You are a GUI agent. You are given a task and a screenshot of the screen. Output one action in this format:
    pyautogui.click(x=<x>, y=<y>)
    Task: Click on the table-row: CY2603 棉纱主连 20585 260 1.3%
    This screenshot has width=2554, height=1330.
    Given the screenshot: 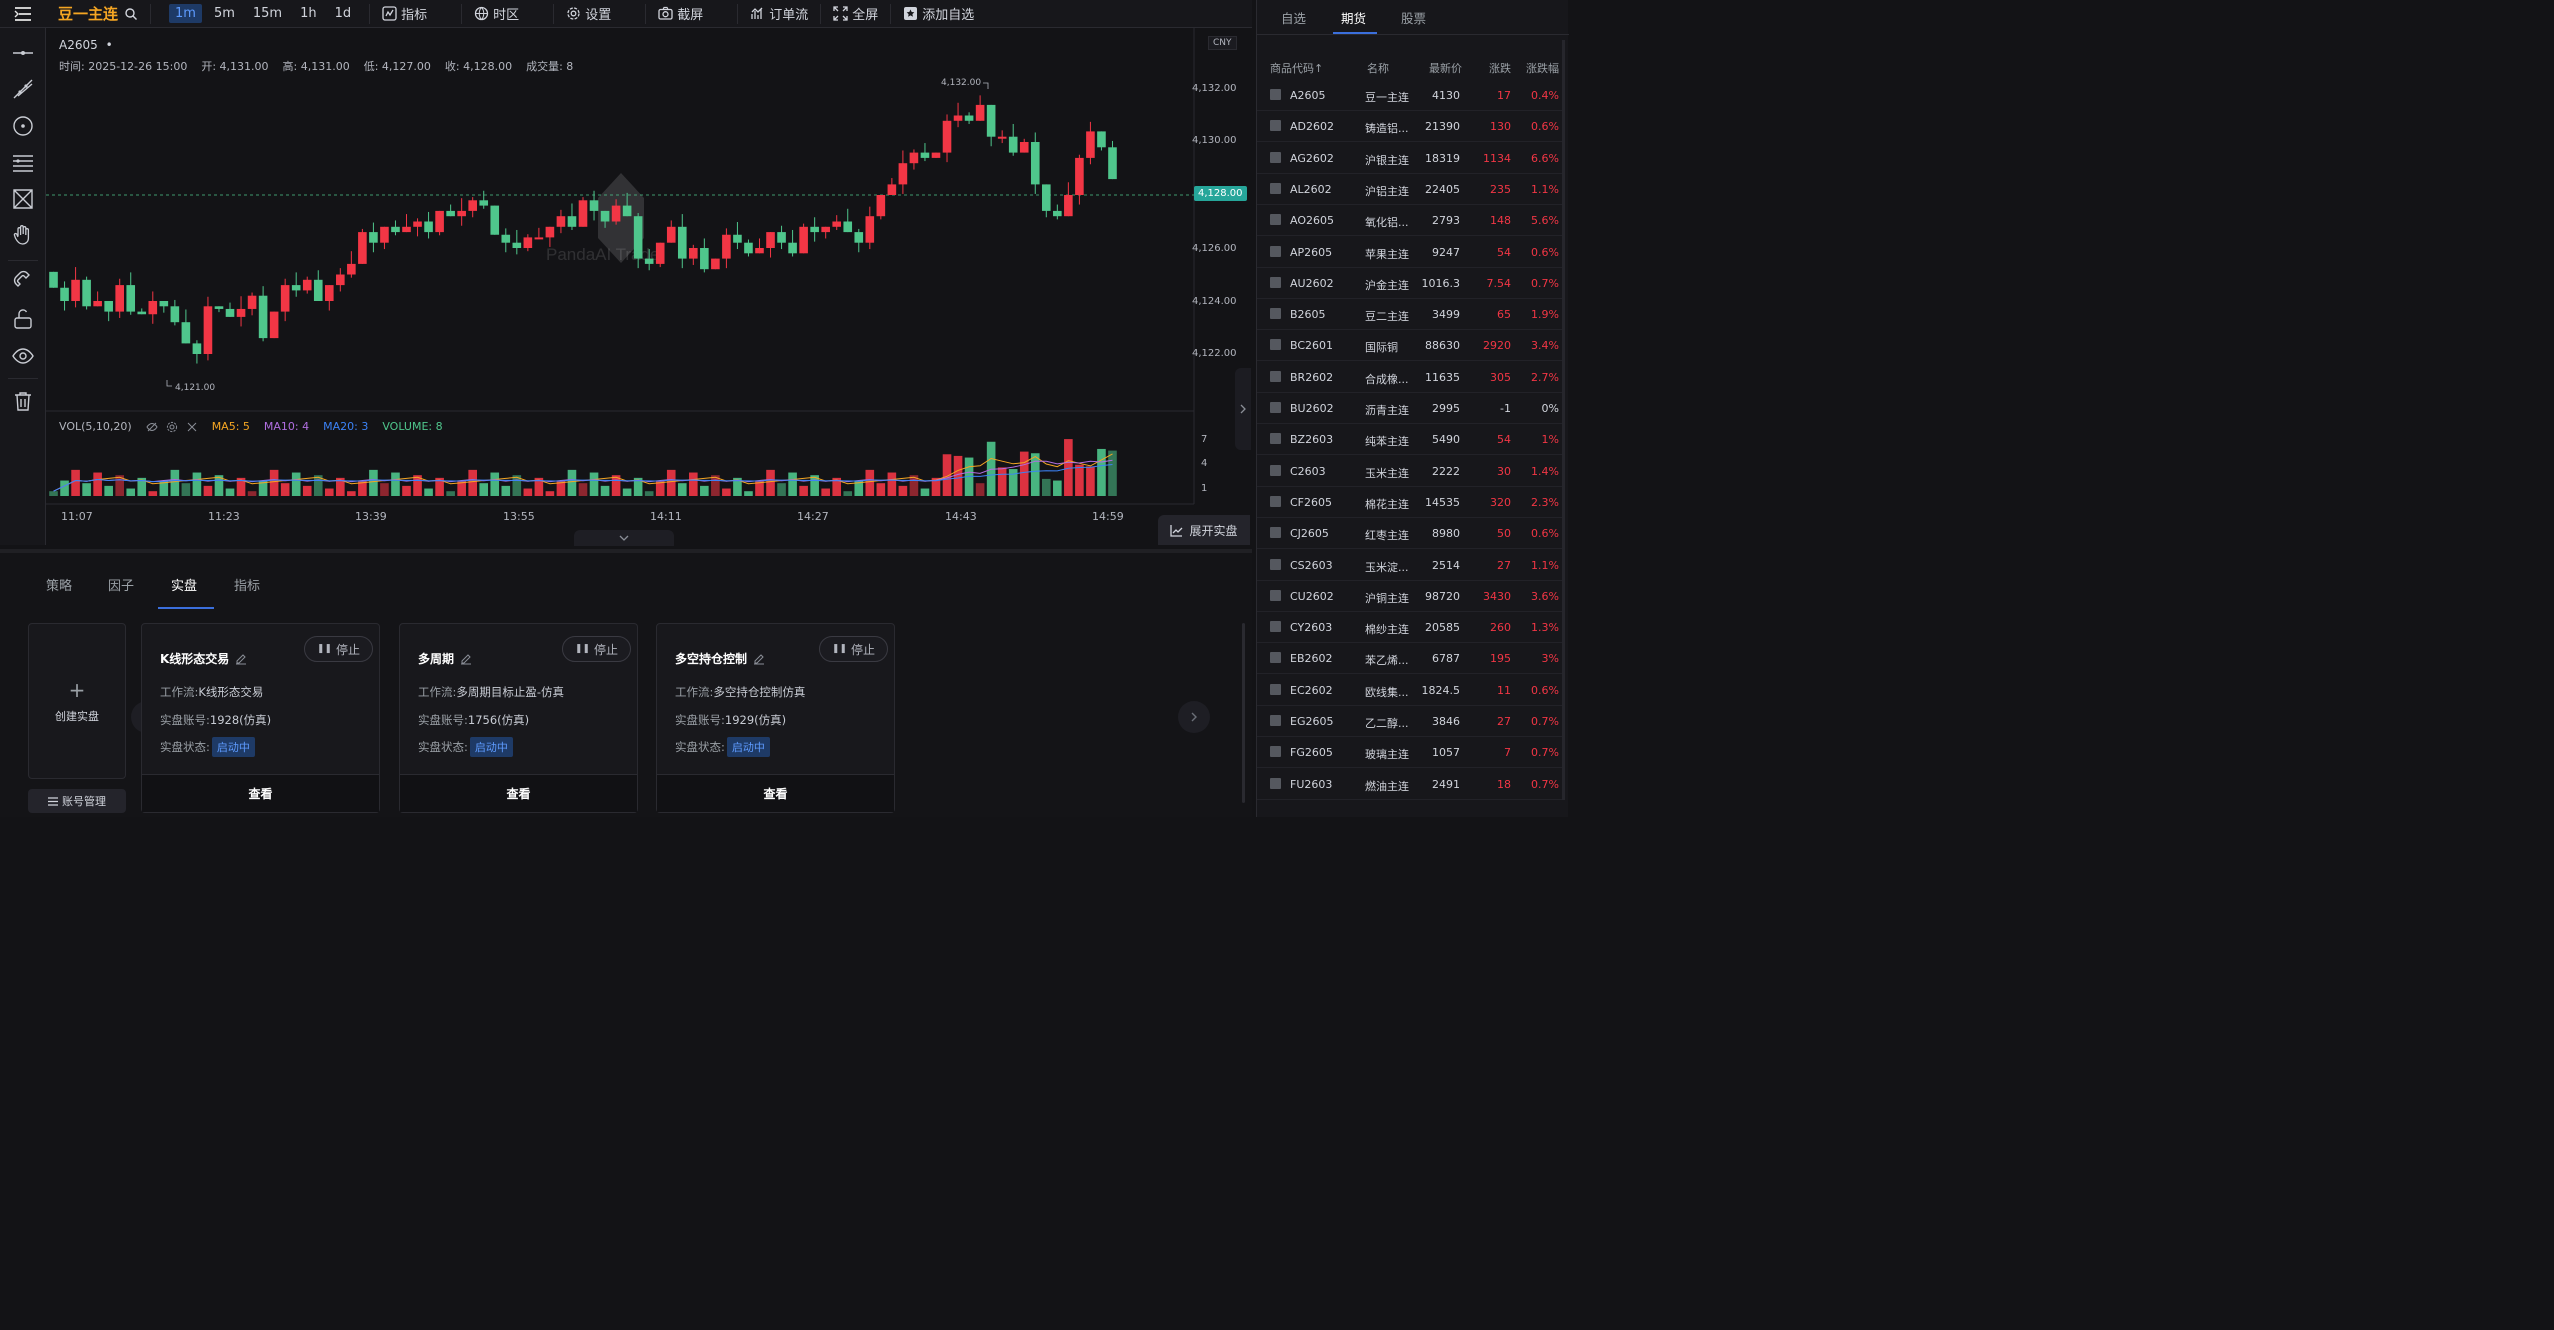 What is the action you would take?
    pyautogui.click(x=1411, y=628)
    